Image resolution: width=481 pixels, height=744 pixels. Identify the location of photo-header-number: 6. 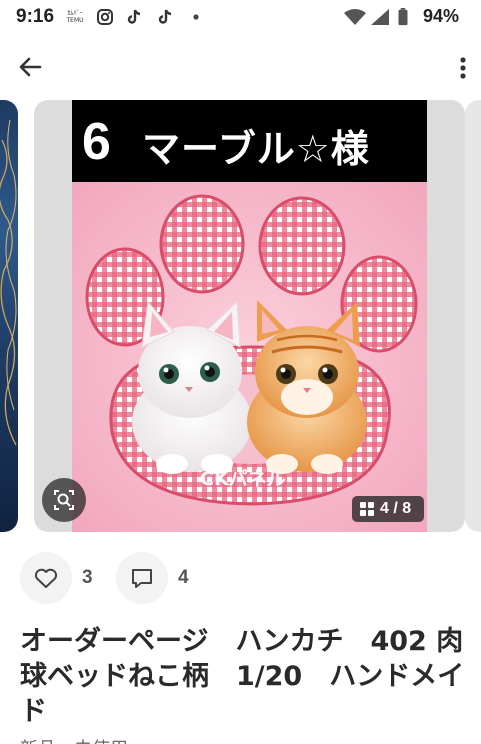
(96, 142).